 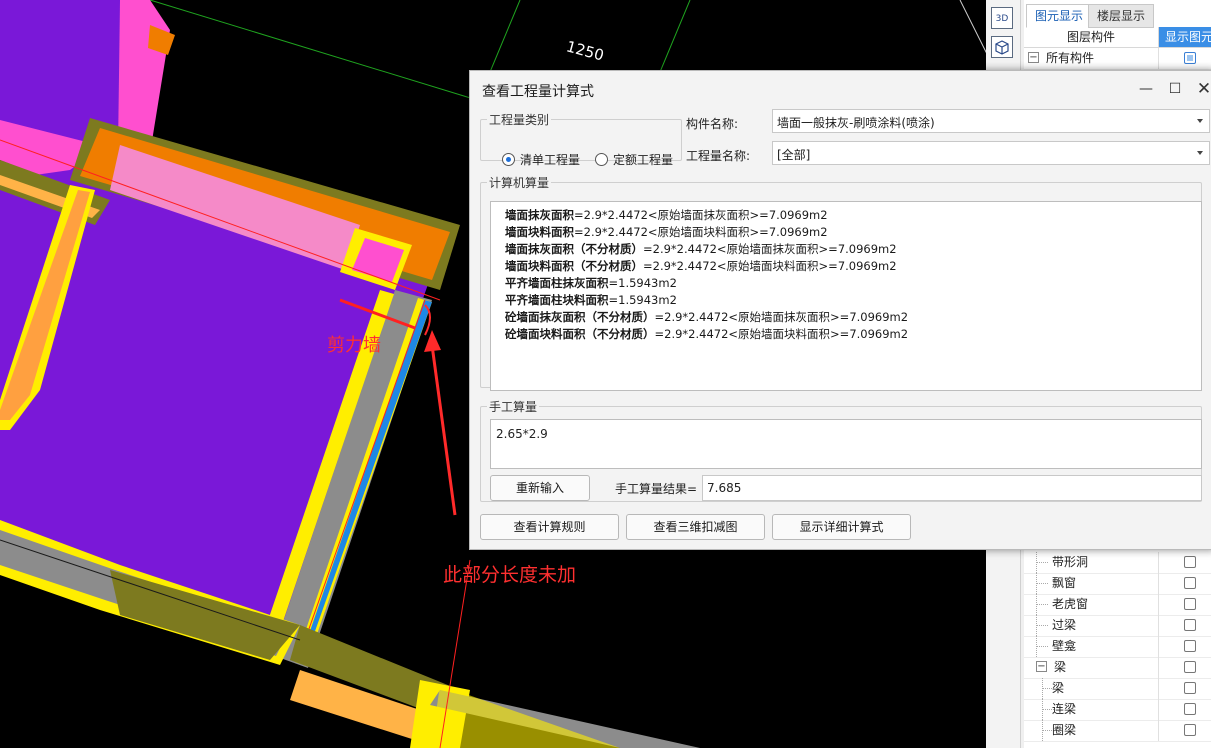 I want to click on tree-row: 壁龛, so click(x=1117, y=647).